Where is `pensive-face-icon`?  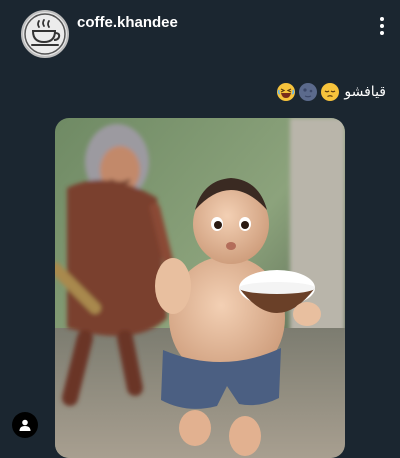
pensive-face-icon is located at coordinates (330, 92).